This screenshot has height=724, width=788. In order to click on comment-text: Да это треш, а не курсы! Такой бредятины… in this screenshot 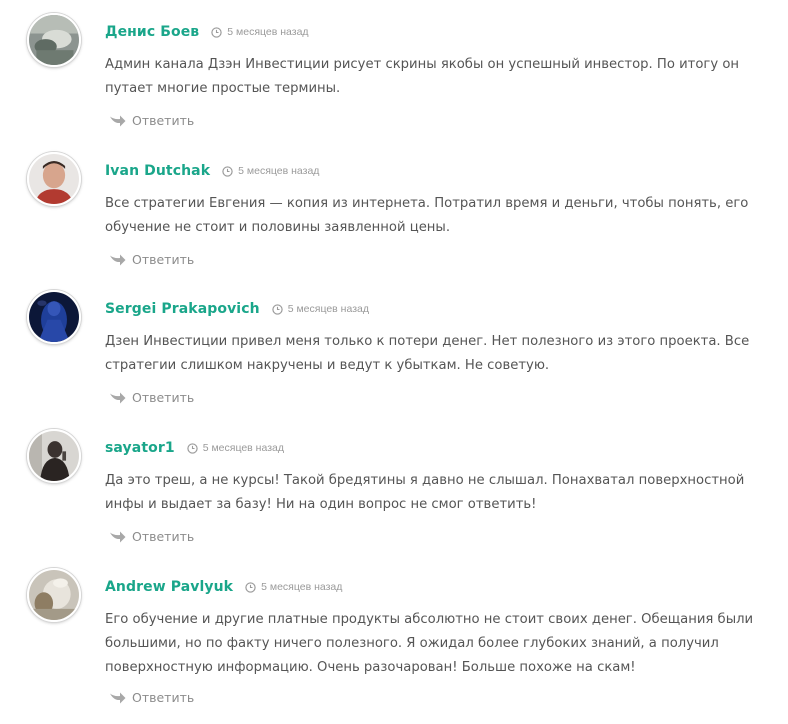, I will do `click(425, 492)`.